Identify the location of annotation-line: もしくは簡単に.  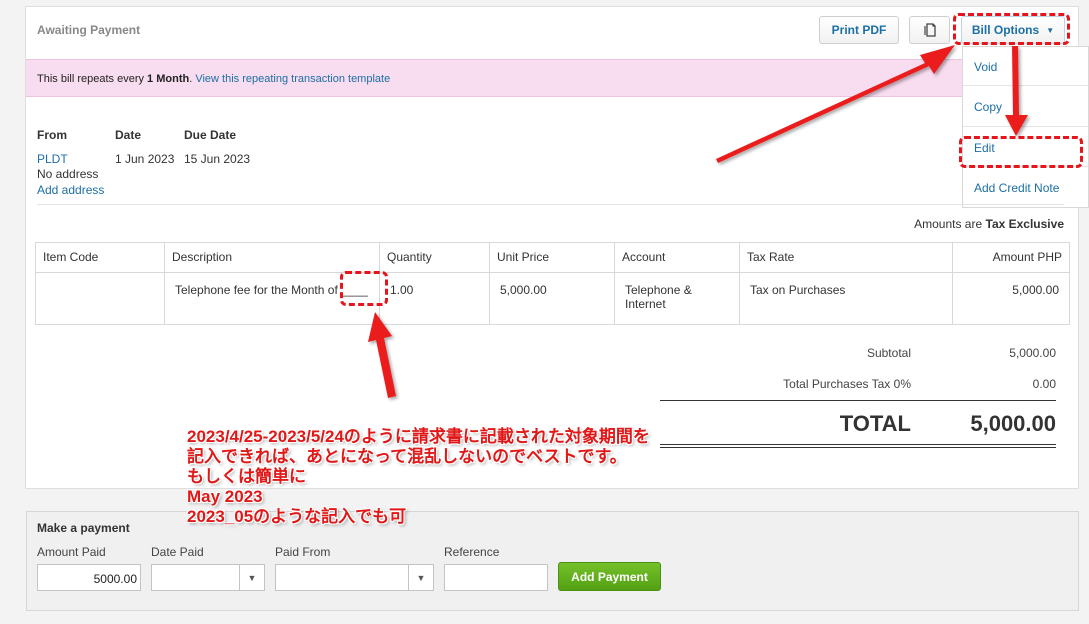
(246, 476).